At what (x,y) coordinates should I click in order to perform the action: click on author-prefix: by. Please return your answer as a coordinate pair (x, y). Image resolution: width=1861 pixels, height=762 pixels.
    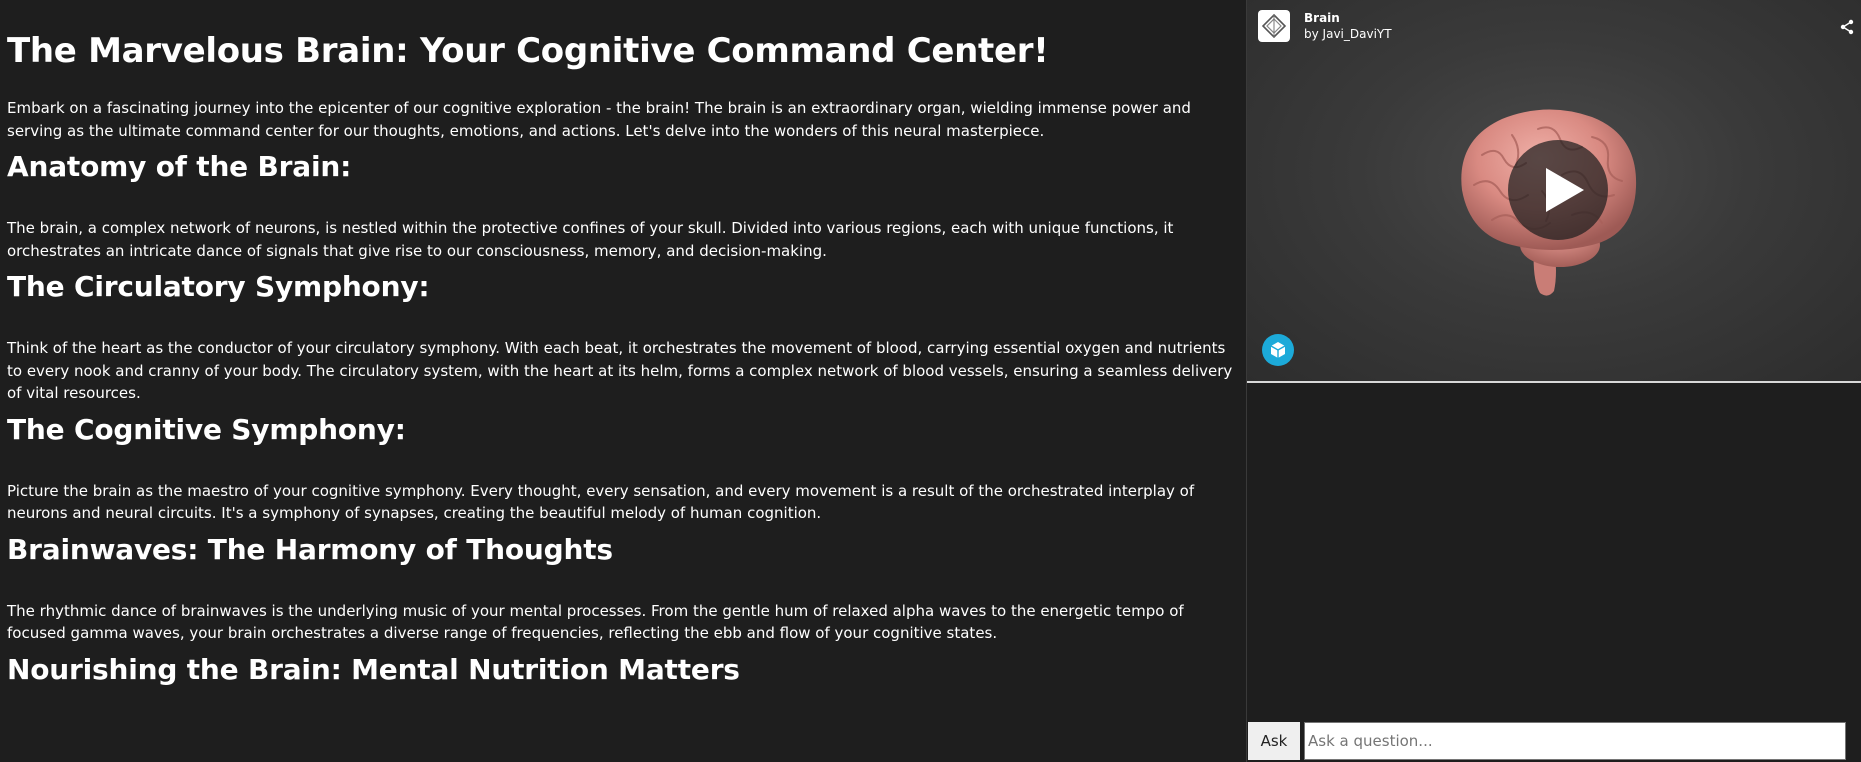
    Looking at the image, I should click on (1311, 34).